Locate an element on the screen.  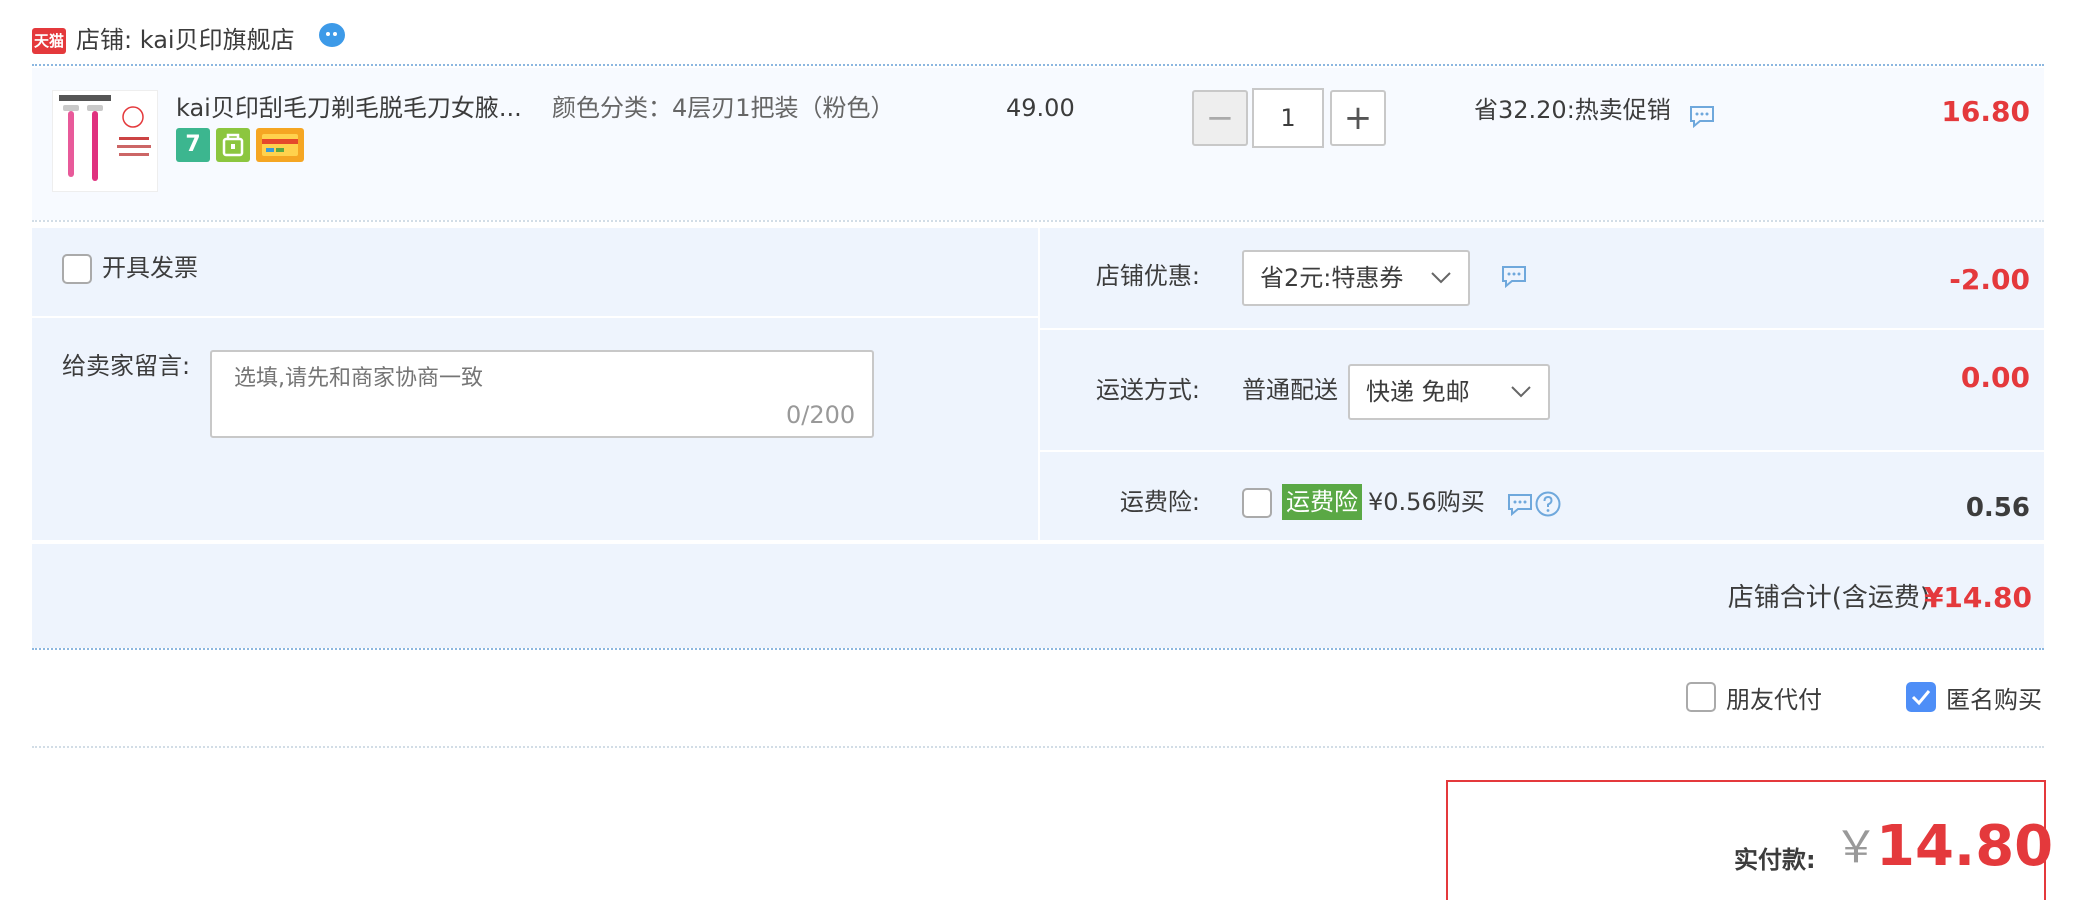
checkmark-icon is located at coordinates (1921, 698).